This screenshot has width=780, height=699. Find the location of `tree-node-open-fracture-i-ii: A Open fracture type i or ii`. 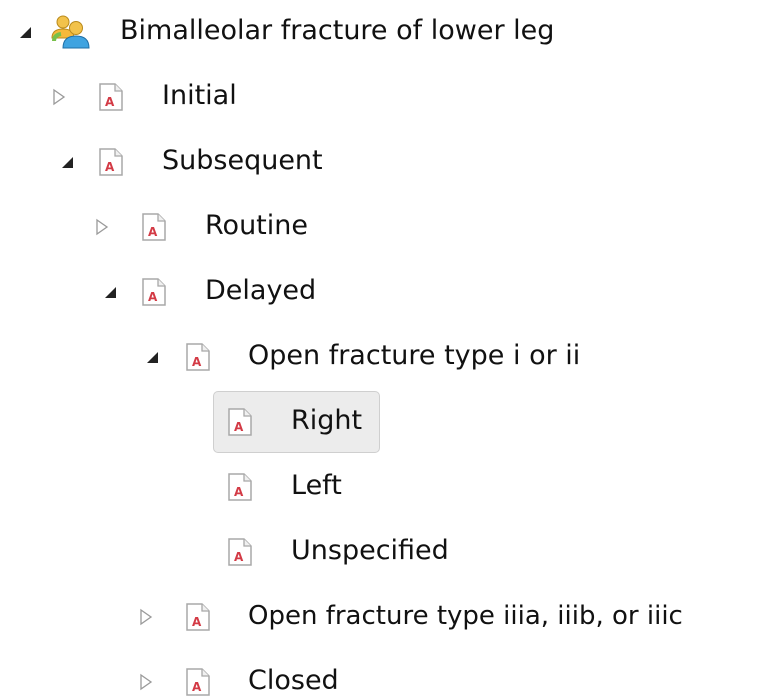

tree-node-open-fracture-i-ii: A Open fracture type i or ii is located at coordinates (350, 357).